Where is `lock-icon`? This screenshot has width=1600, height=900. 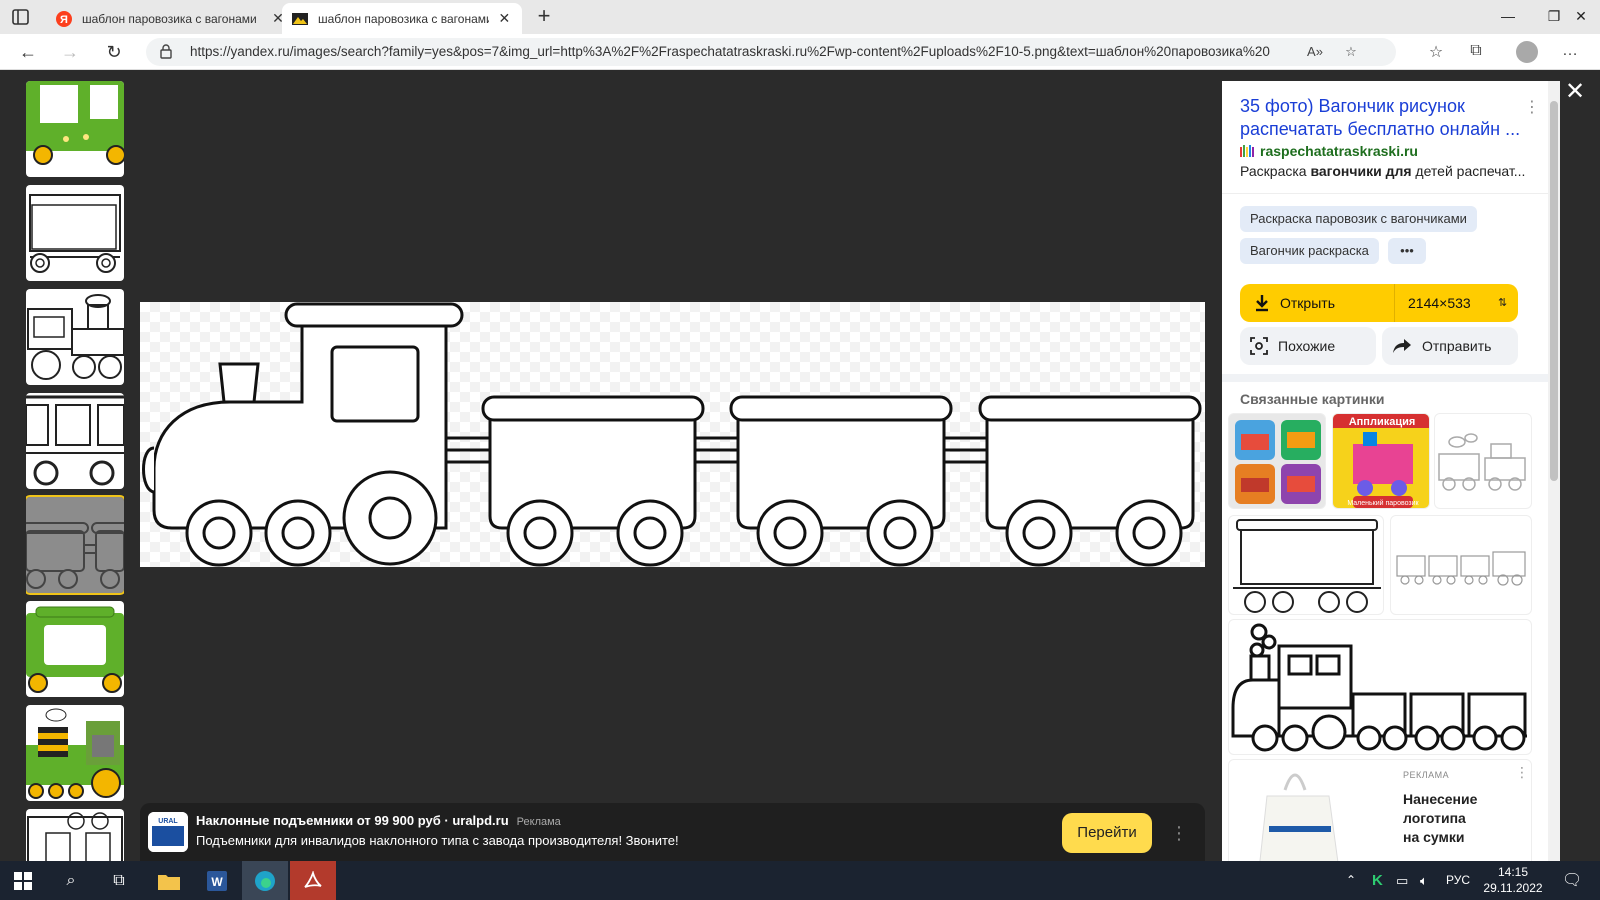
lock-icon is located at coordinates (166, 51).